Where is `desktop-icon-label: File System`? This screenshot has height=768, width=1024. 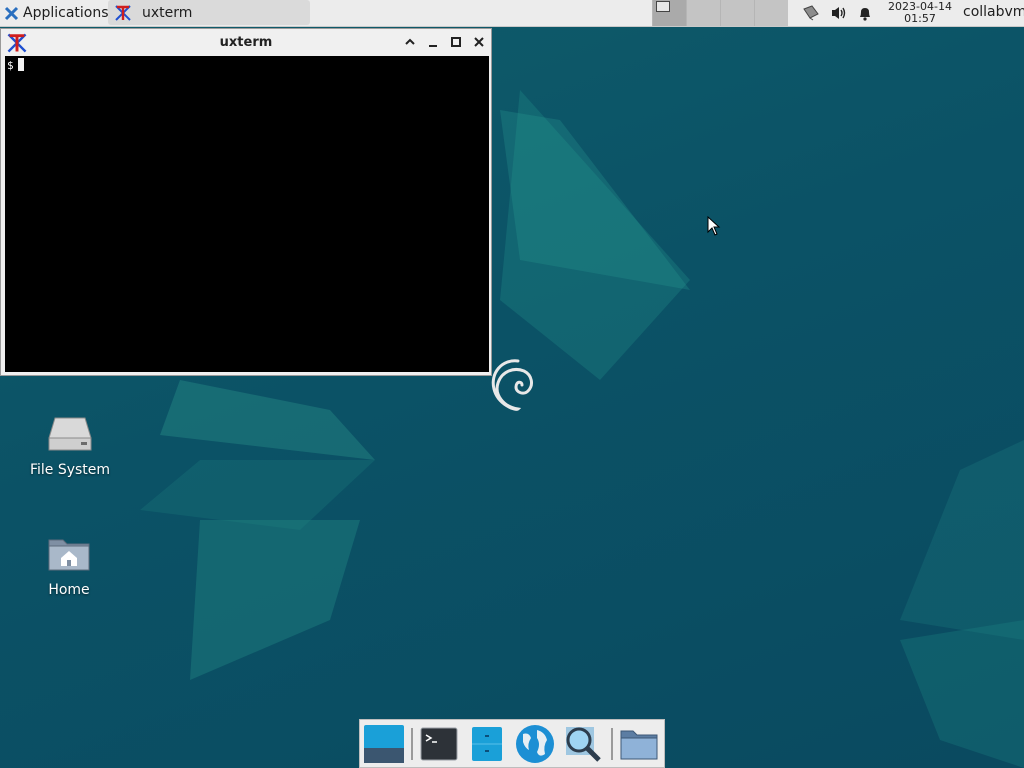 desktop-icon-label: File System is located at coordinates (70, 470).